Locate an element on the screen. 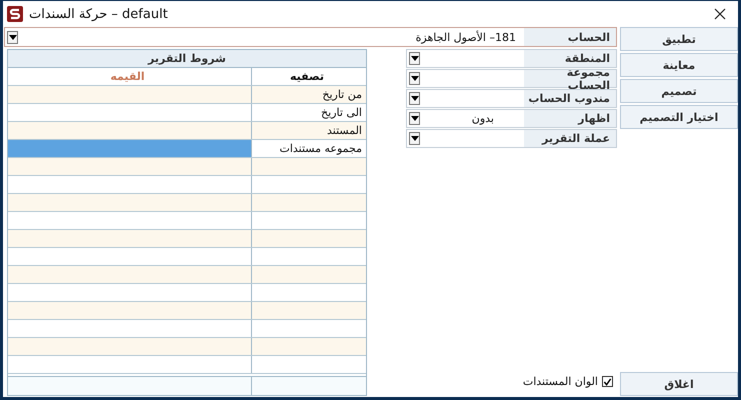 Image resolution: width=741 pixels, height=400 pixels. filter-label: مجموعة الحساب is located at coordinates (570, 78).